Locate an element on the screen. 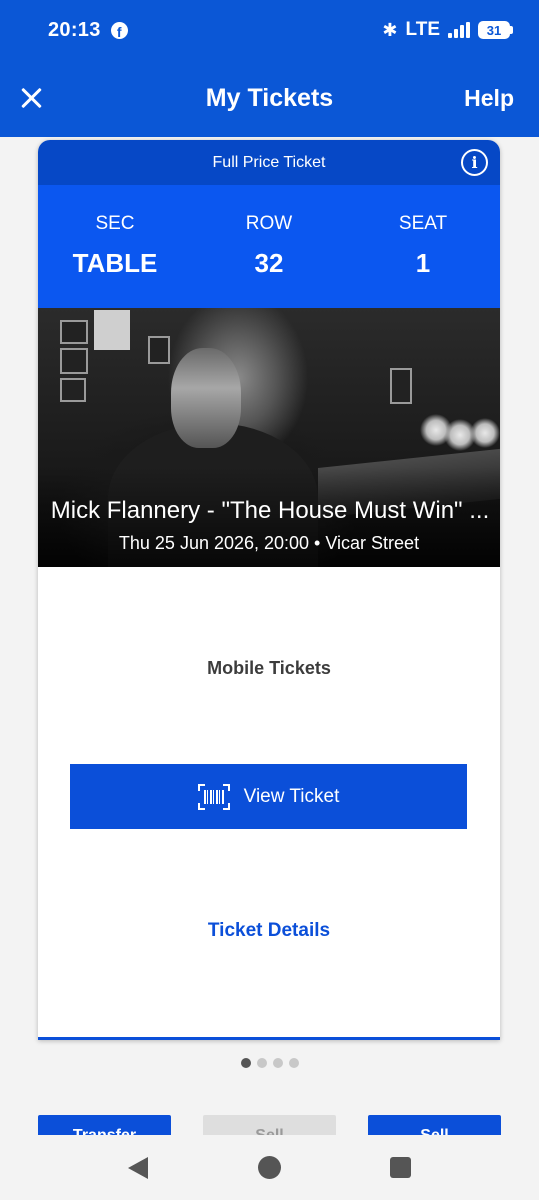  recents-icon is located at coordinates (400, 1167).